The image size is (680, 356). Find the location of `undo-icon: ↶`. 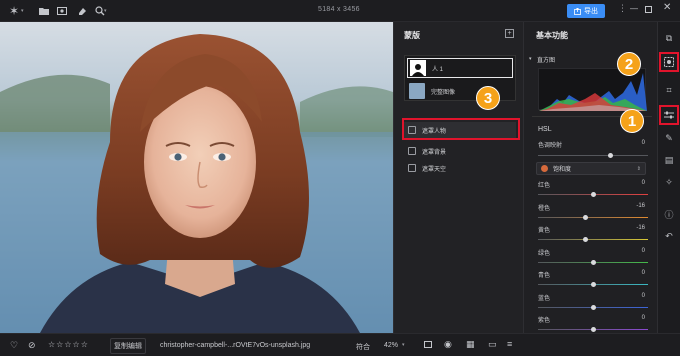

undo-icon: ↶ is located at coordinates (669, 236).